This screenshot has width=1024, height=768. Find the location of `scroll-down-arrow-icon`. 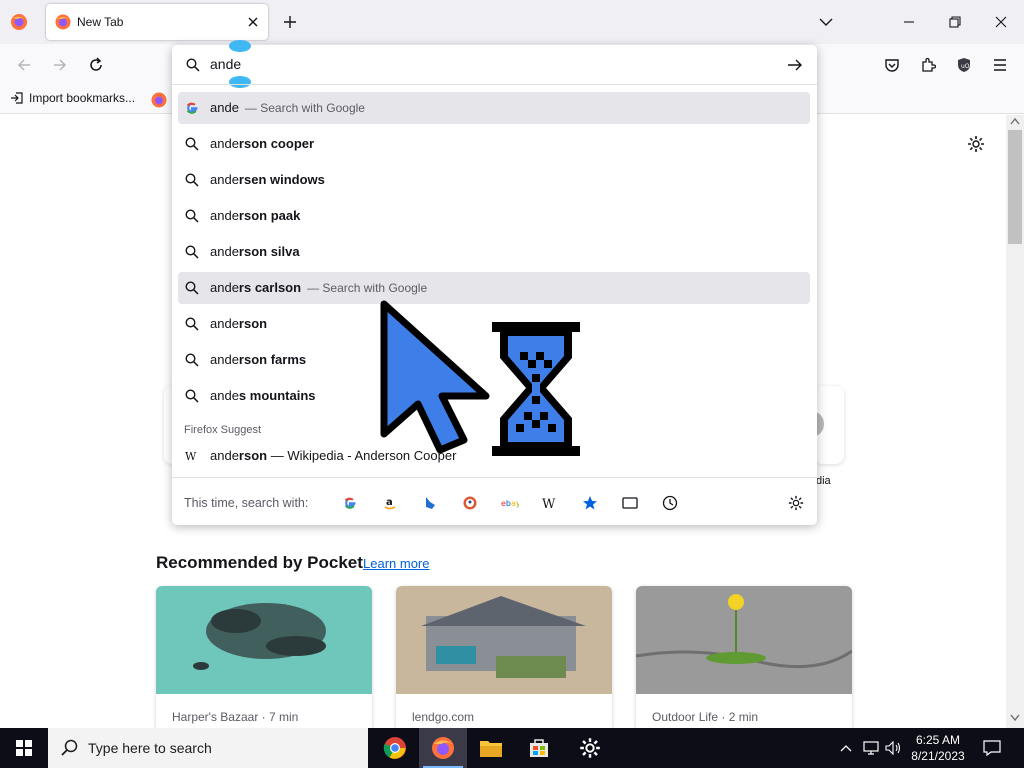

scroll-down-arrow-icon is located at coordinates (1015, 719).